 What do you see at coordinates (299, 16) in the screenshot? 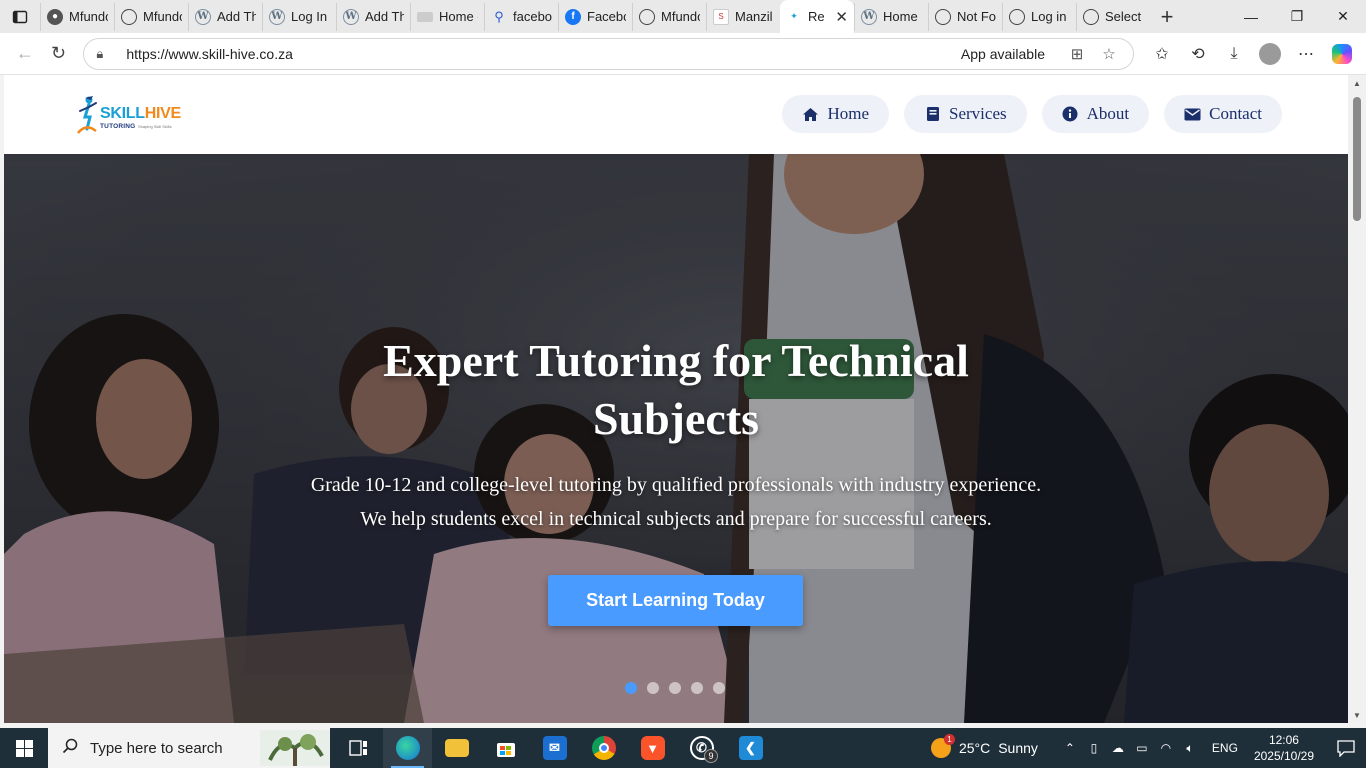
I see `browser-tab: W Log In` at bounding box center [299, 16].